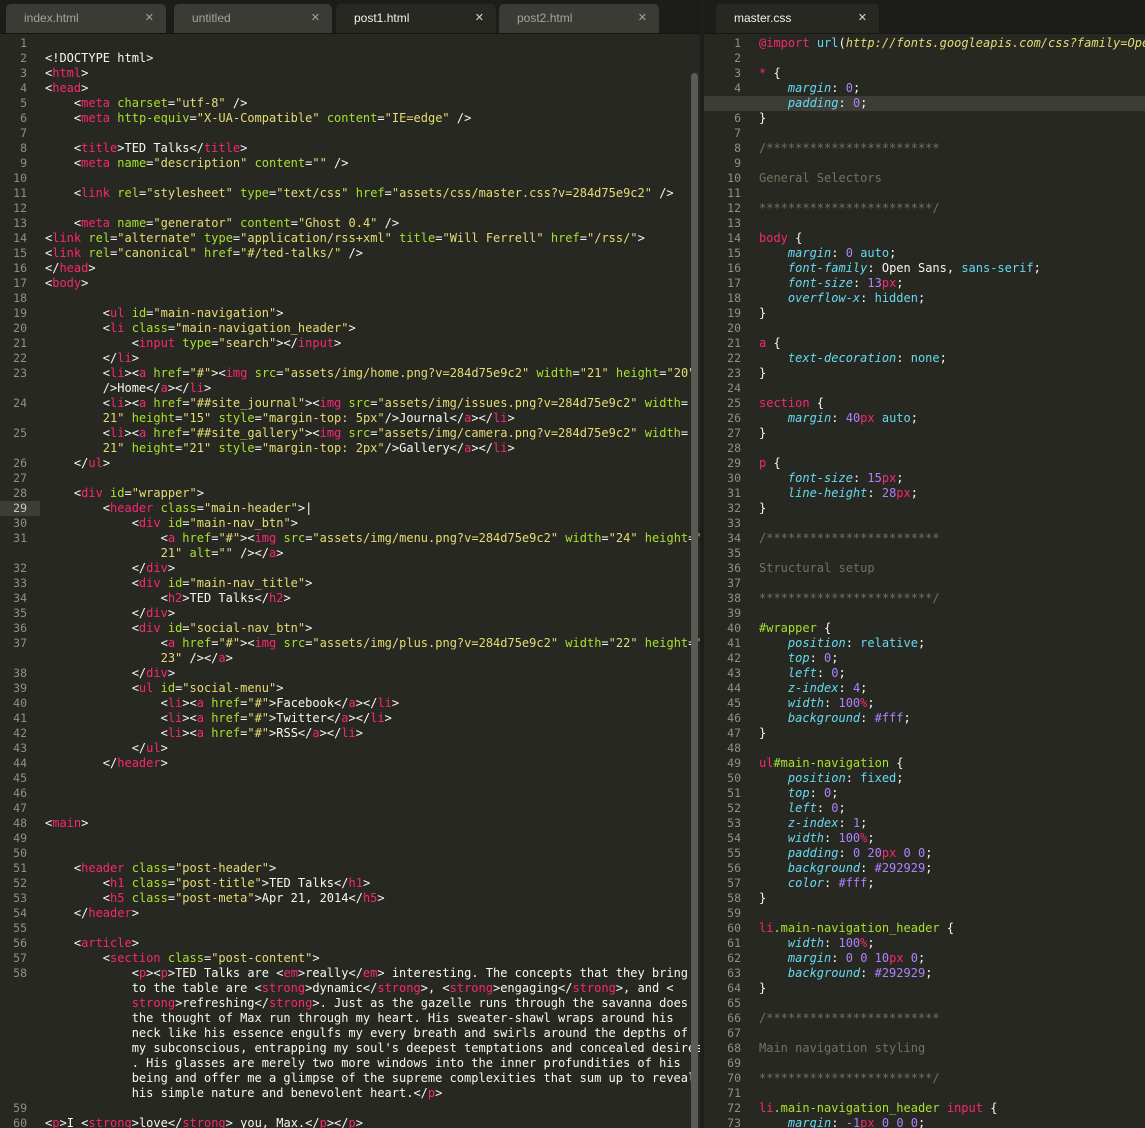 Image resolution: width=1145 pixels, height=1128 pixels. Describe the element at coordinates (694, 600) in the screenshot. I see `left-scrollbar` at that location.